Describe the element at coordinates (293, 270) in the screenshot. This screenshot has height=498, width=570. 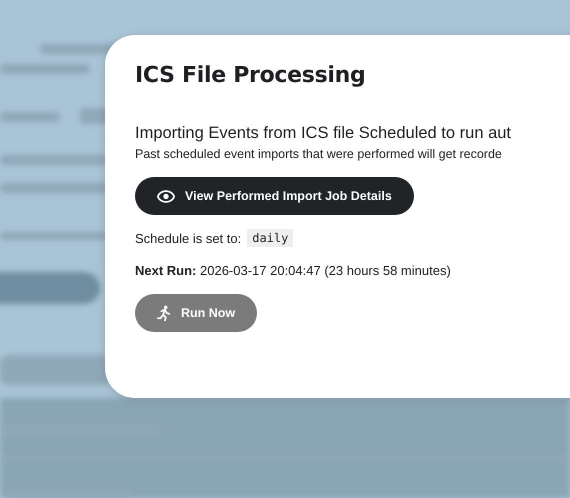
I see `next-run-text: Next Run: 2026-03-17 20:04:47 (23 hours 58 minutes)` at that location.